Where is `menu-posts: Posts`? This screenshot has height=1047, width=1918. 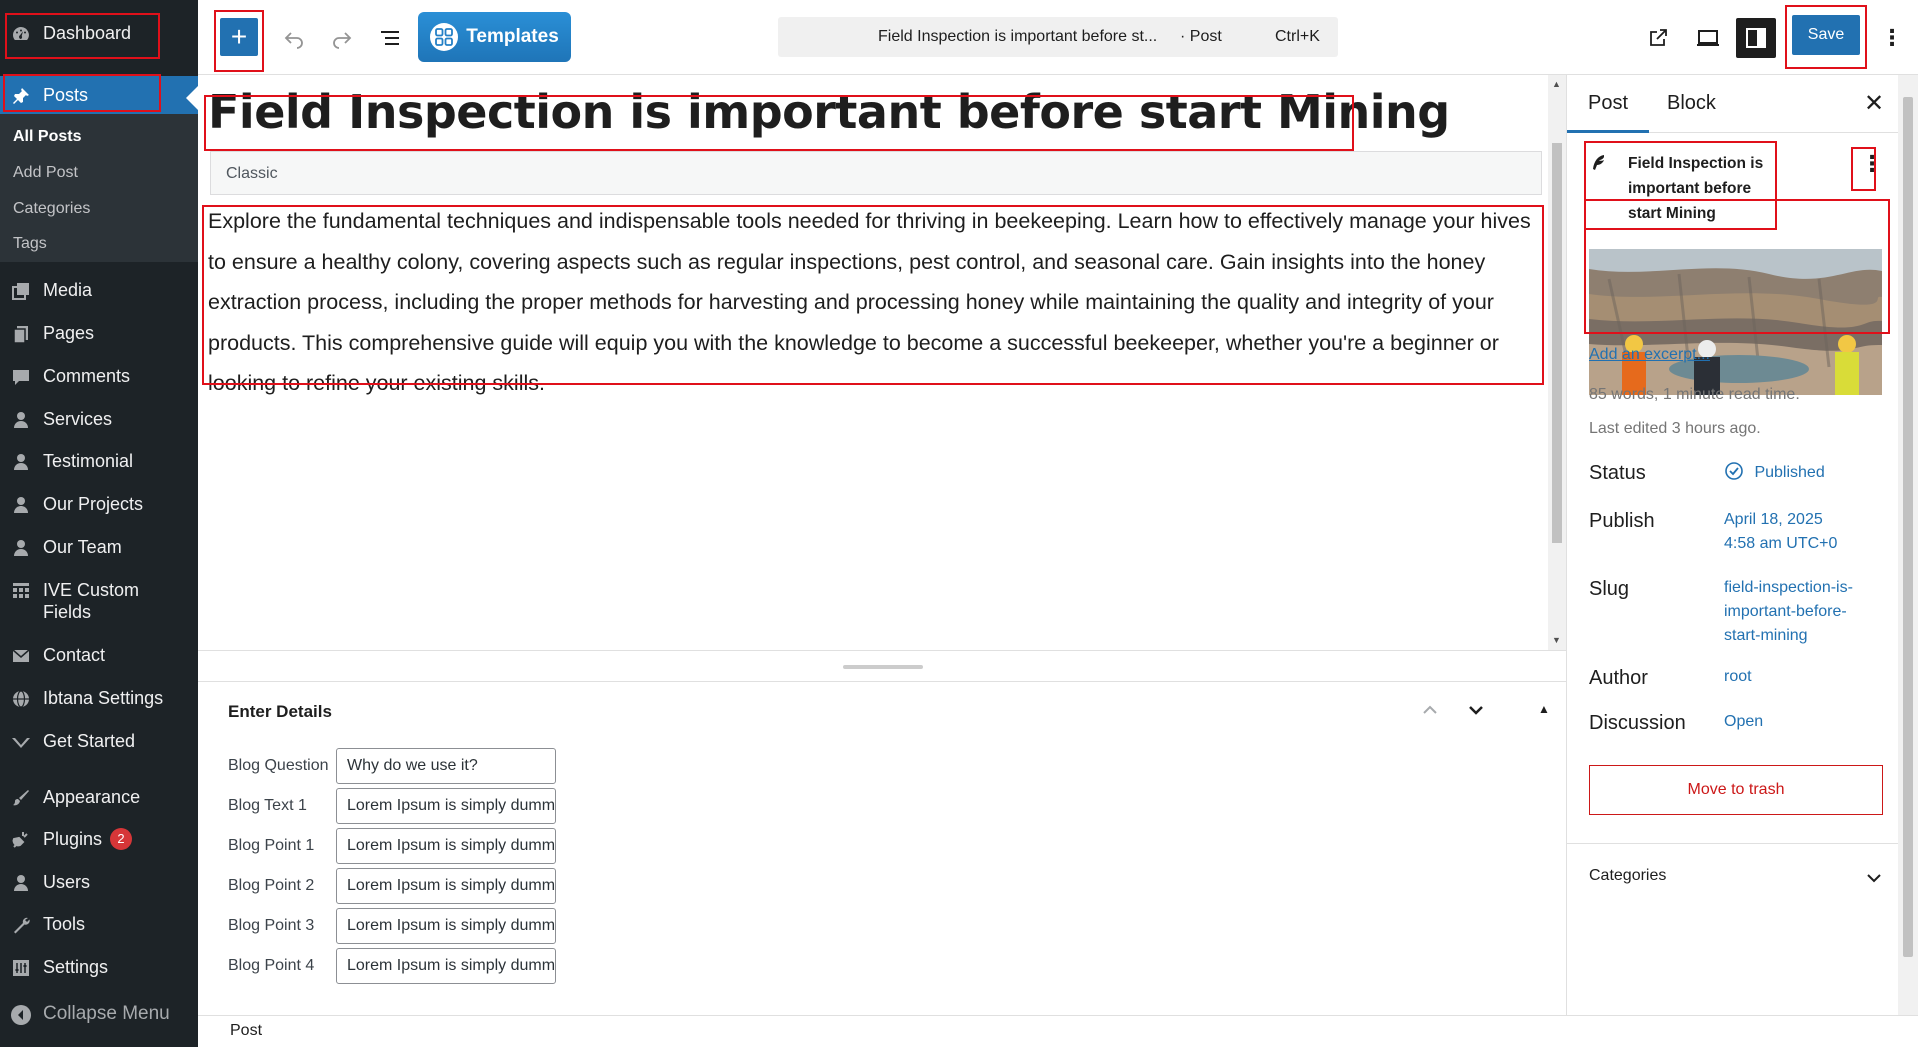
menu-posts: Posts is located at coordinates (99, 95).